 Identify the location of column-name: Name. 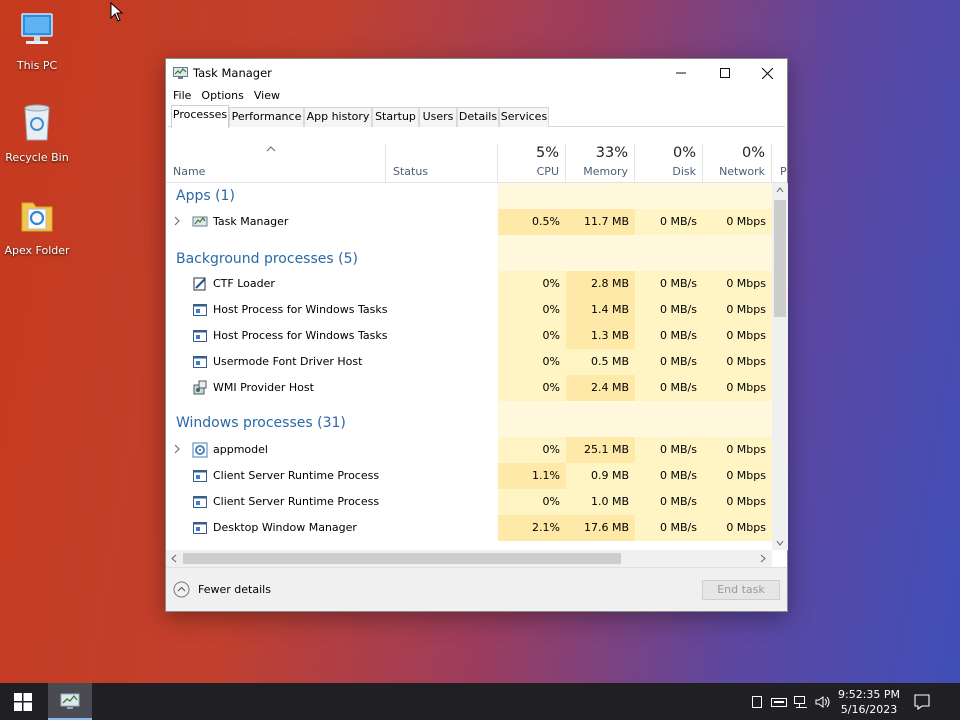
(276, 163).